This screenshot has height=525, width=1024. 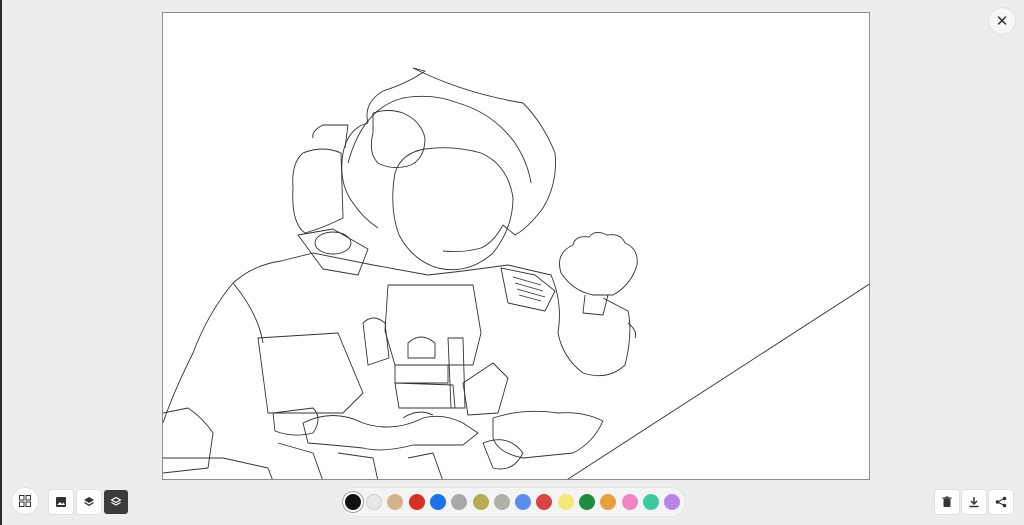 I want to click on window-edge, so click(x=1, y=262).